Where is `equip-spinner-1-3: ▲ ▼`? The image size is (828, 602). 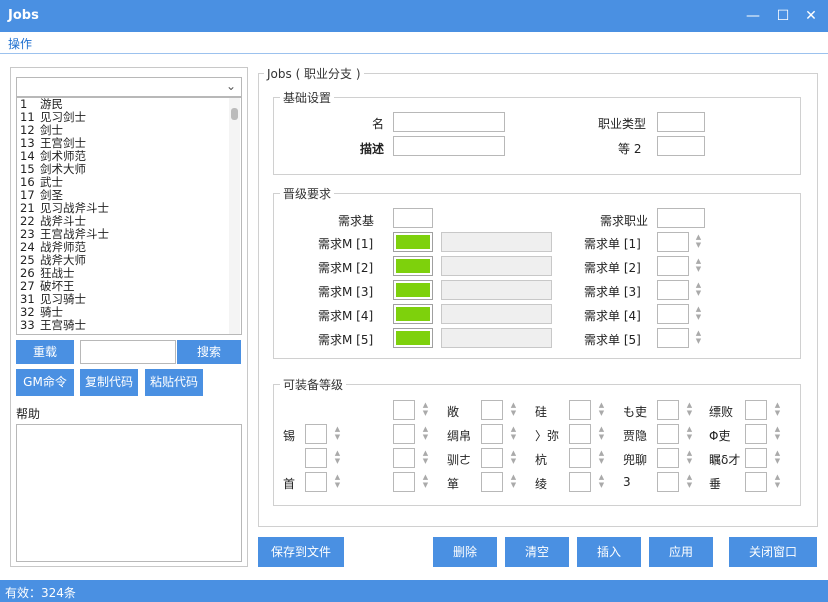
equip-spinner-1-3: ▲ ▼ is located at coordinates (425, 482).